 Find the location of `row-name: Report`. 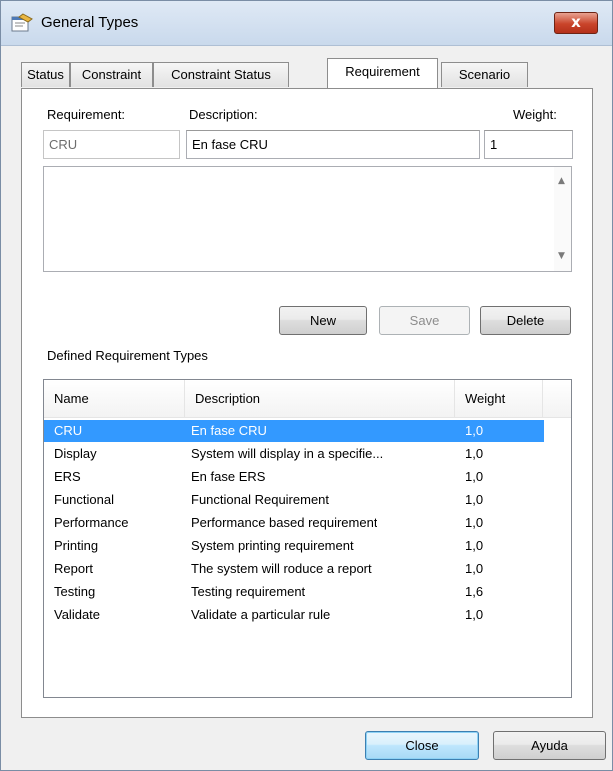

row-name: Report is located at coordinates (74, 568).